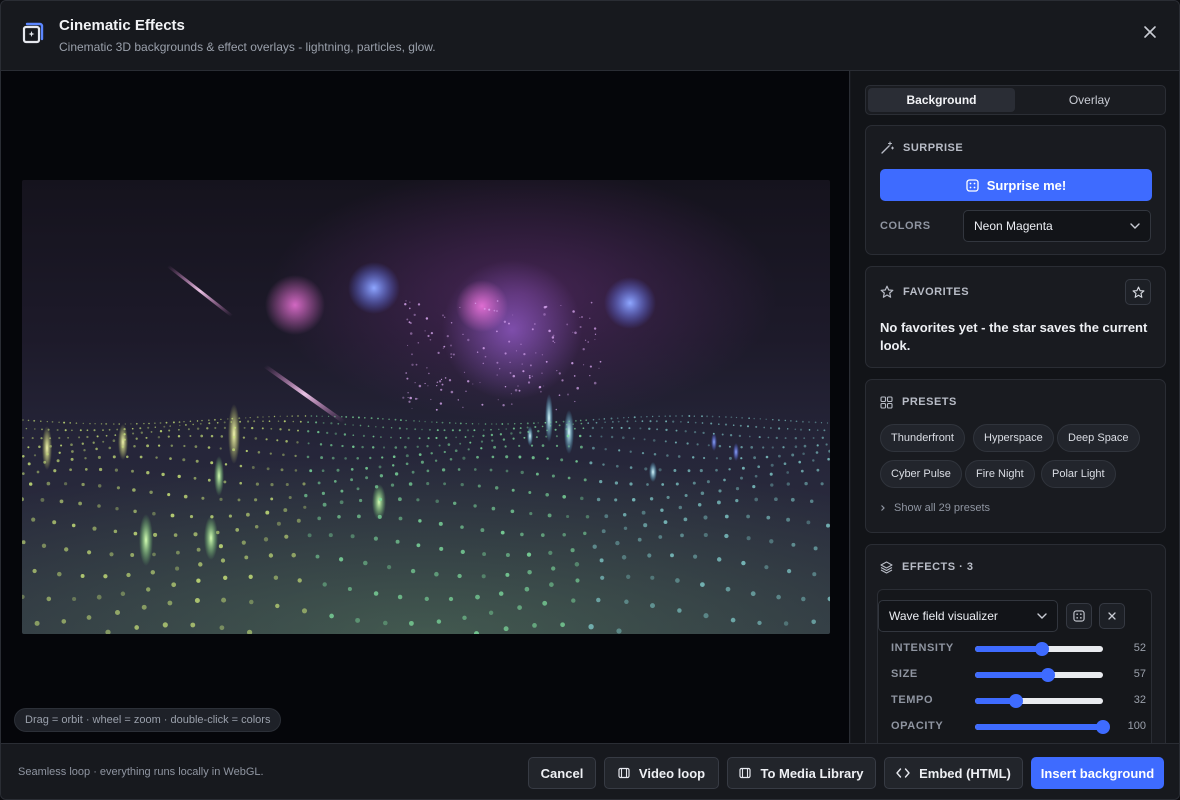  Describe the element at coordinates (953, 773) in the screenshot. I see `embed-html-button: Embed (HTML)` at that location.